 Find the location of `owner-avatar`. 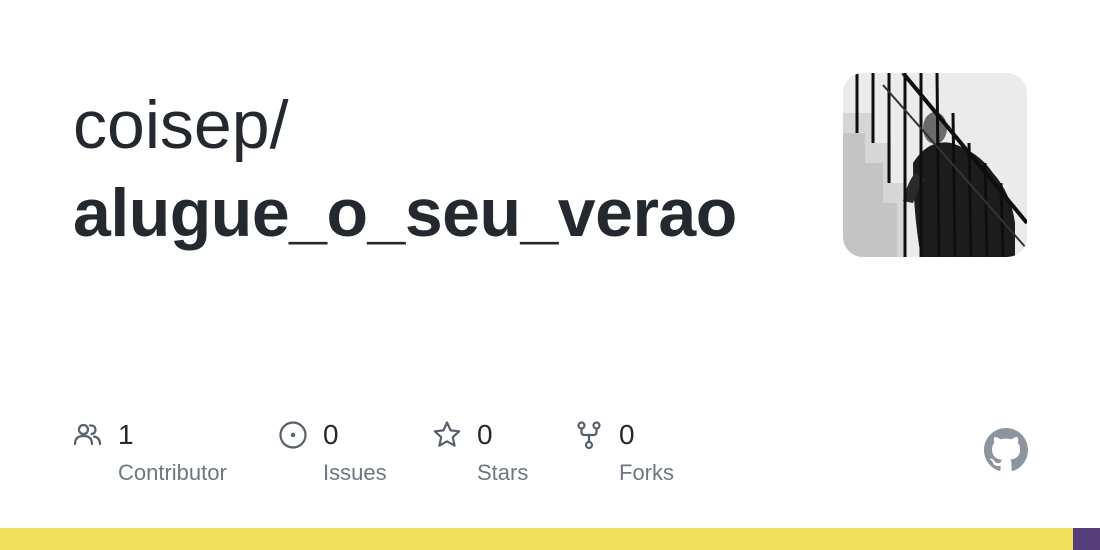

owner-avatar is located at coordinates (935, 165).